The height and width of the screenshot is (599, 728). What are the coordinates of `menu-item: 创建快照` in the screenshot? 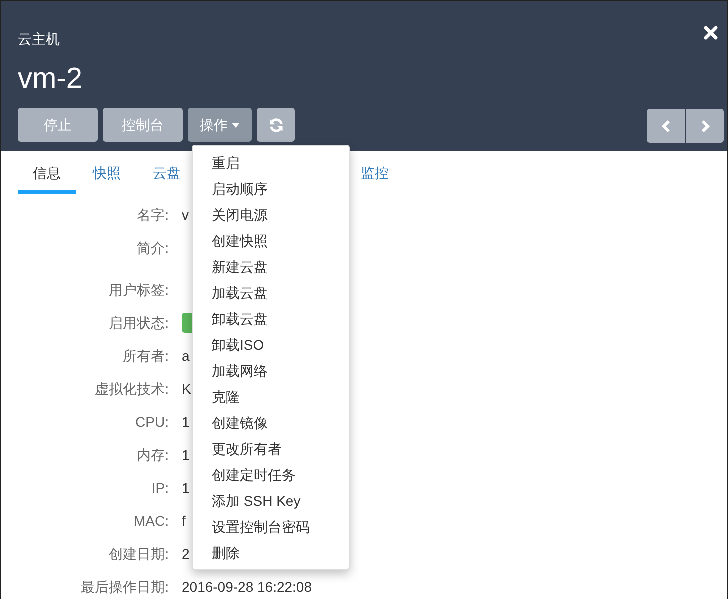 It's located at (271, 241).